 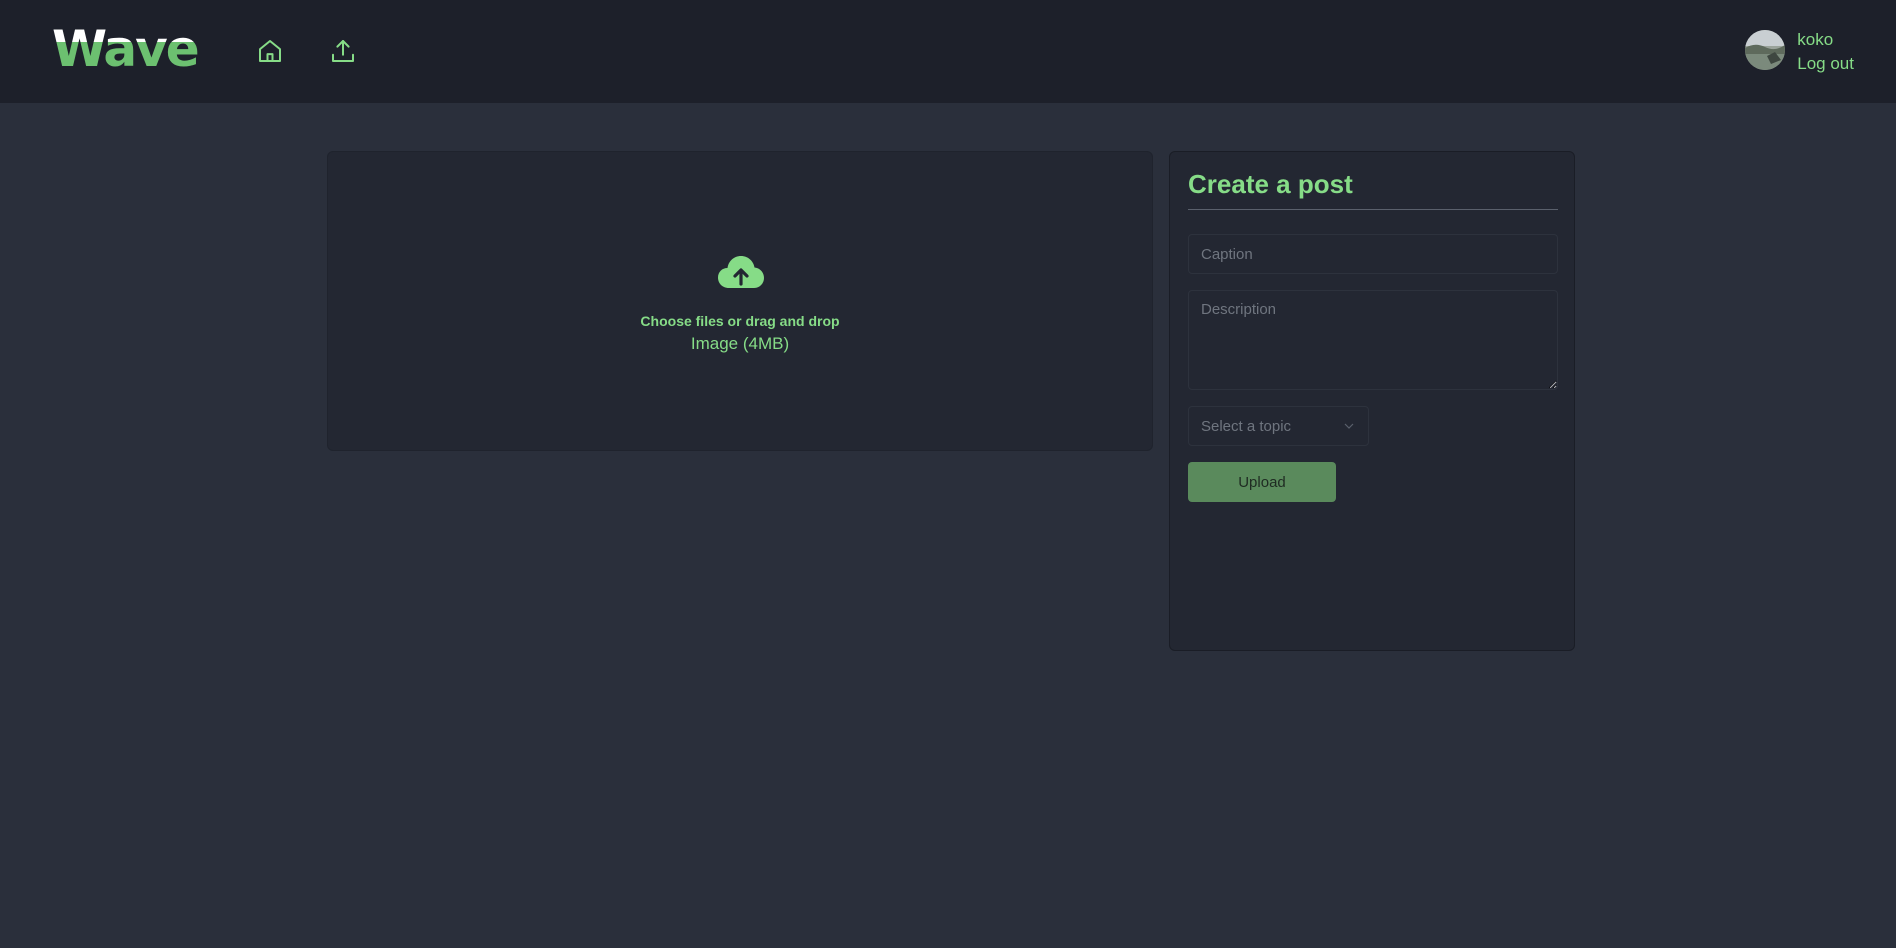 What do you see at coordinates (1373, 254) in the screenshot?
I see `caption-input` at bounding box center [1373, 254].